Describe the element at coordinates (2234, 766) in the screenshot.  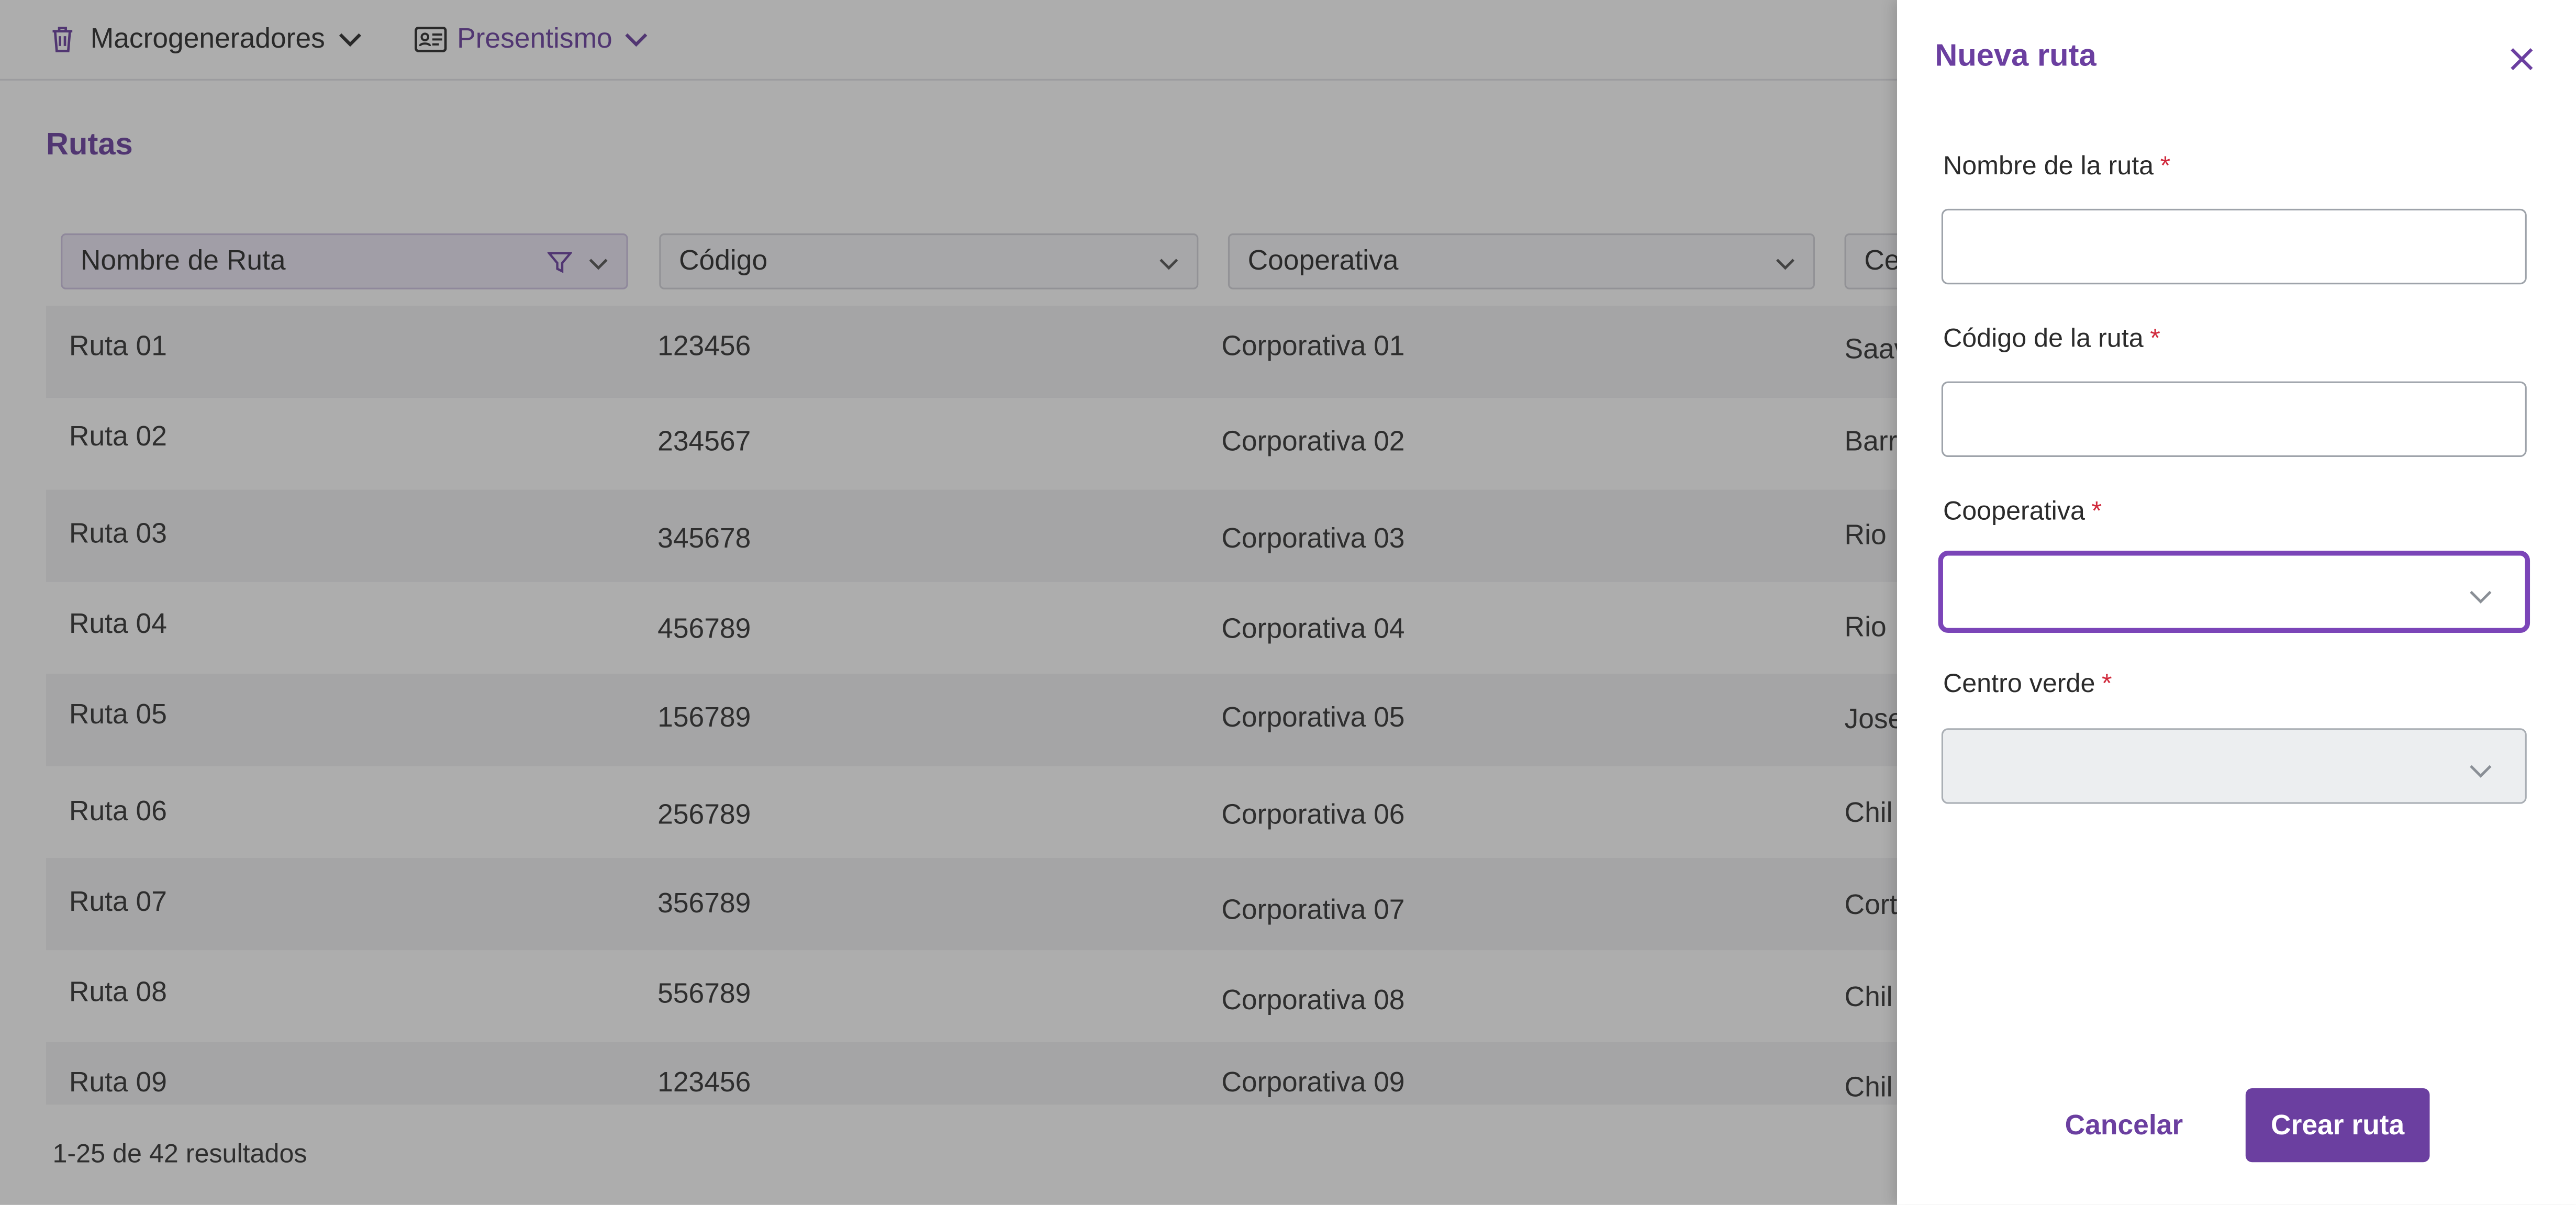
I see `centro-verde-select` at that location.